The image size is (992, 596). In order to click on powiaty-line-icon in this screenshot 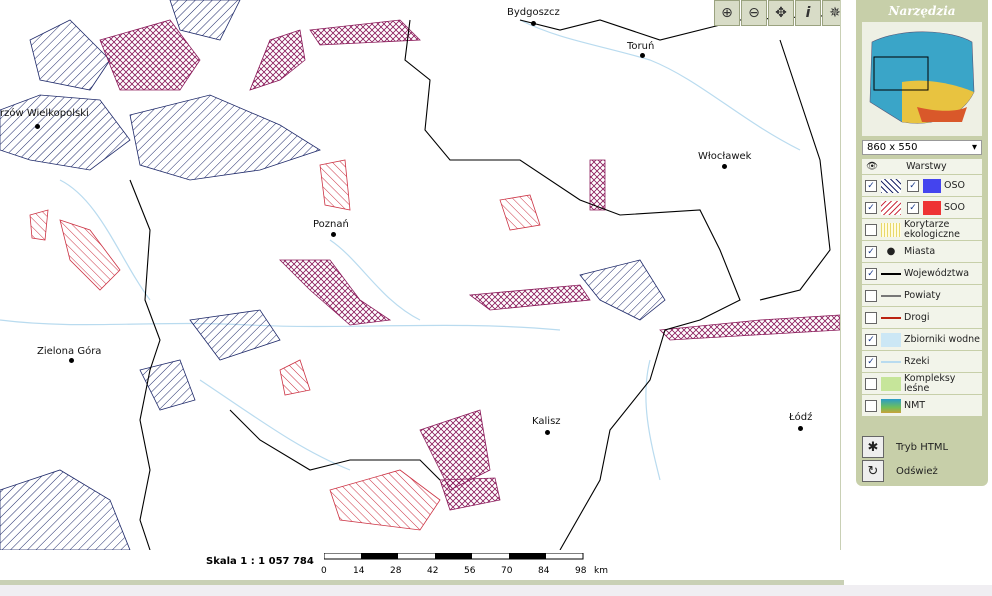, I will do `click(891, 295)`.